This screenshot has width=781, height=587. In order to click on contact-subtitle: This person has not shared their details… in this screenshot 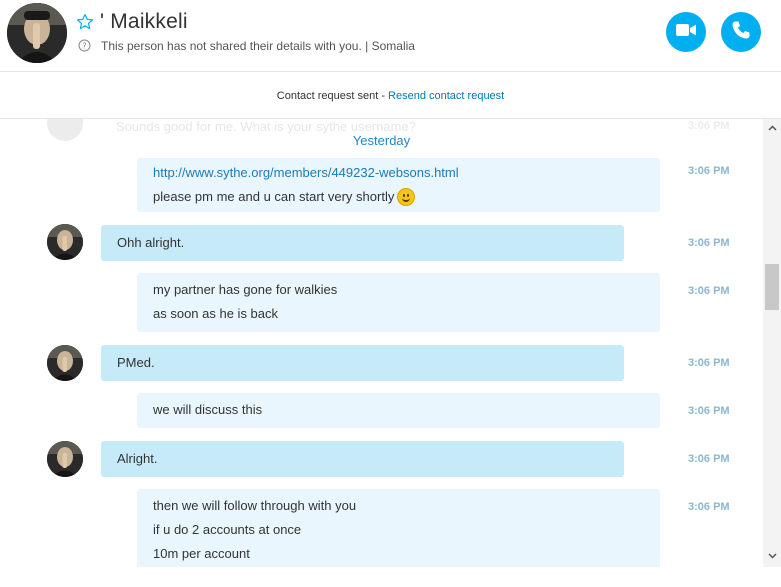, I will do `click(258, 46)`.